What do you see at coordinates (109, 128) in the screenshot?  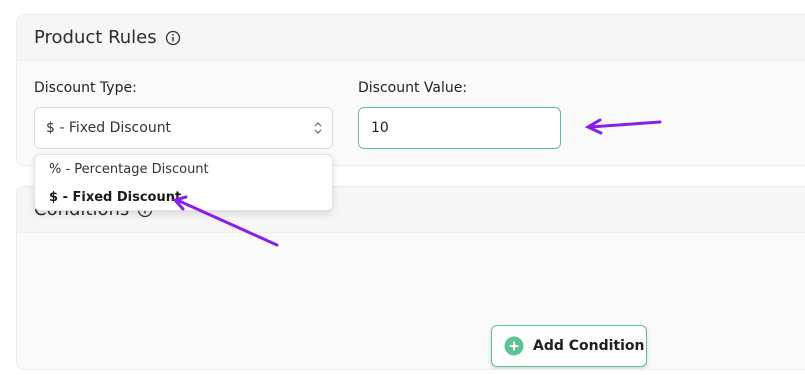 I see `discount-type-selected-value: $ - Fixed Discount` at bounding box center [109, 128].